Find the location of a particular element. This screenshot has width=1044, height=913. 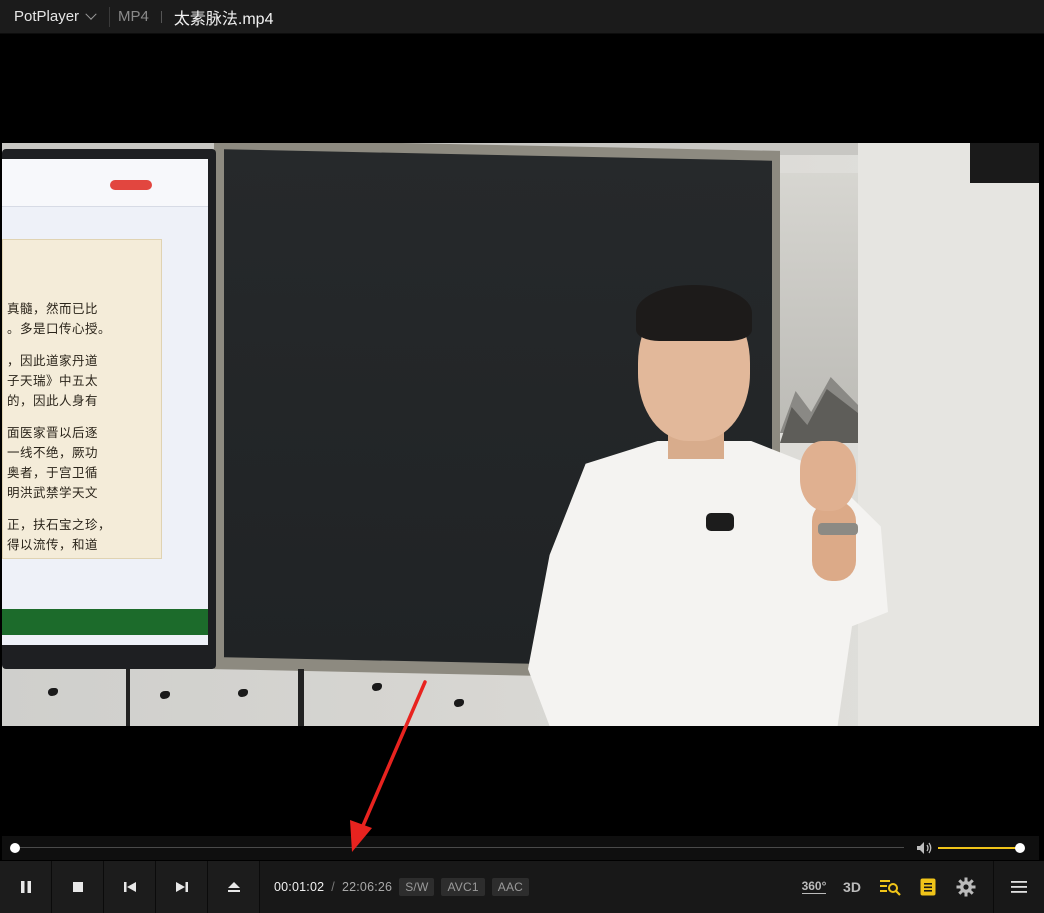

format-badge: MP4 is located at coordinates (133, 16).